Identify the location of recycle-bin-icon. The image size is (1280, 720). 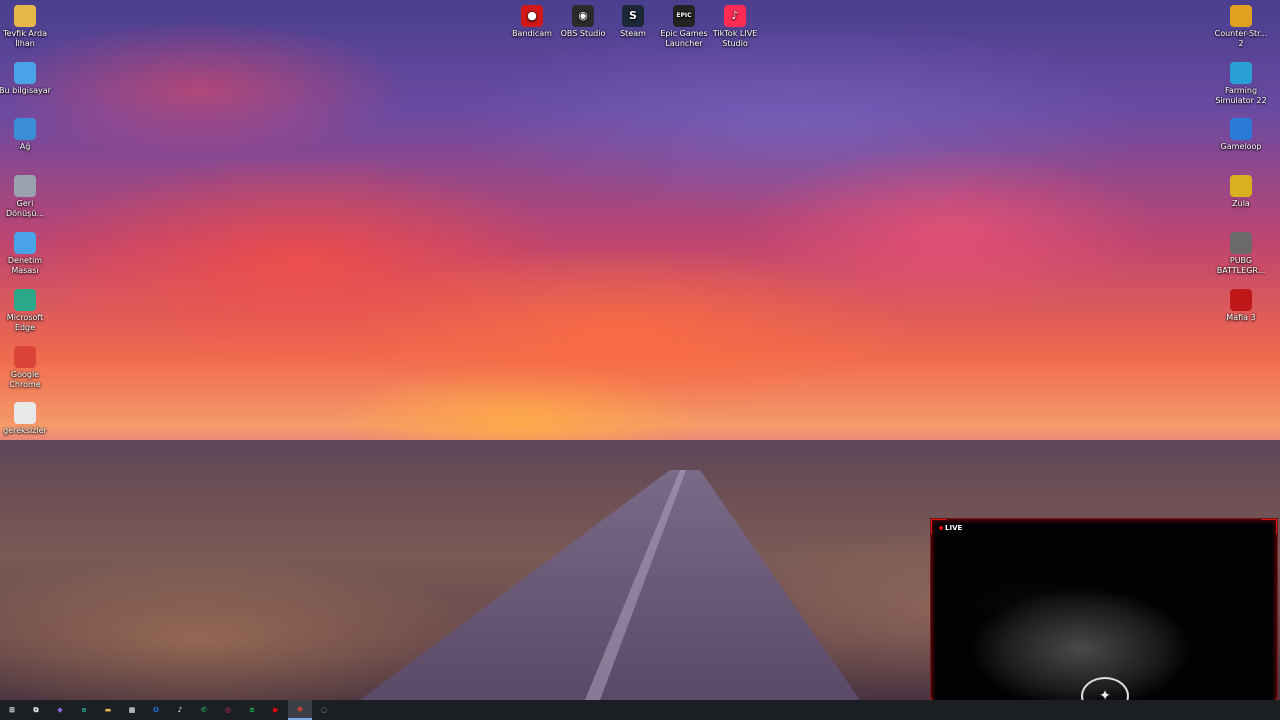
(25, 186).